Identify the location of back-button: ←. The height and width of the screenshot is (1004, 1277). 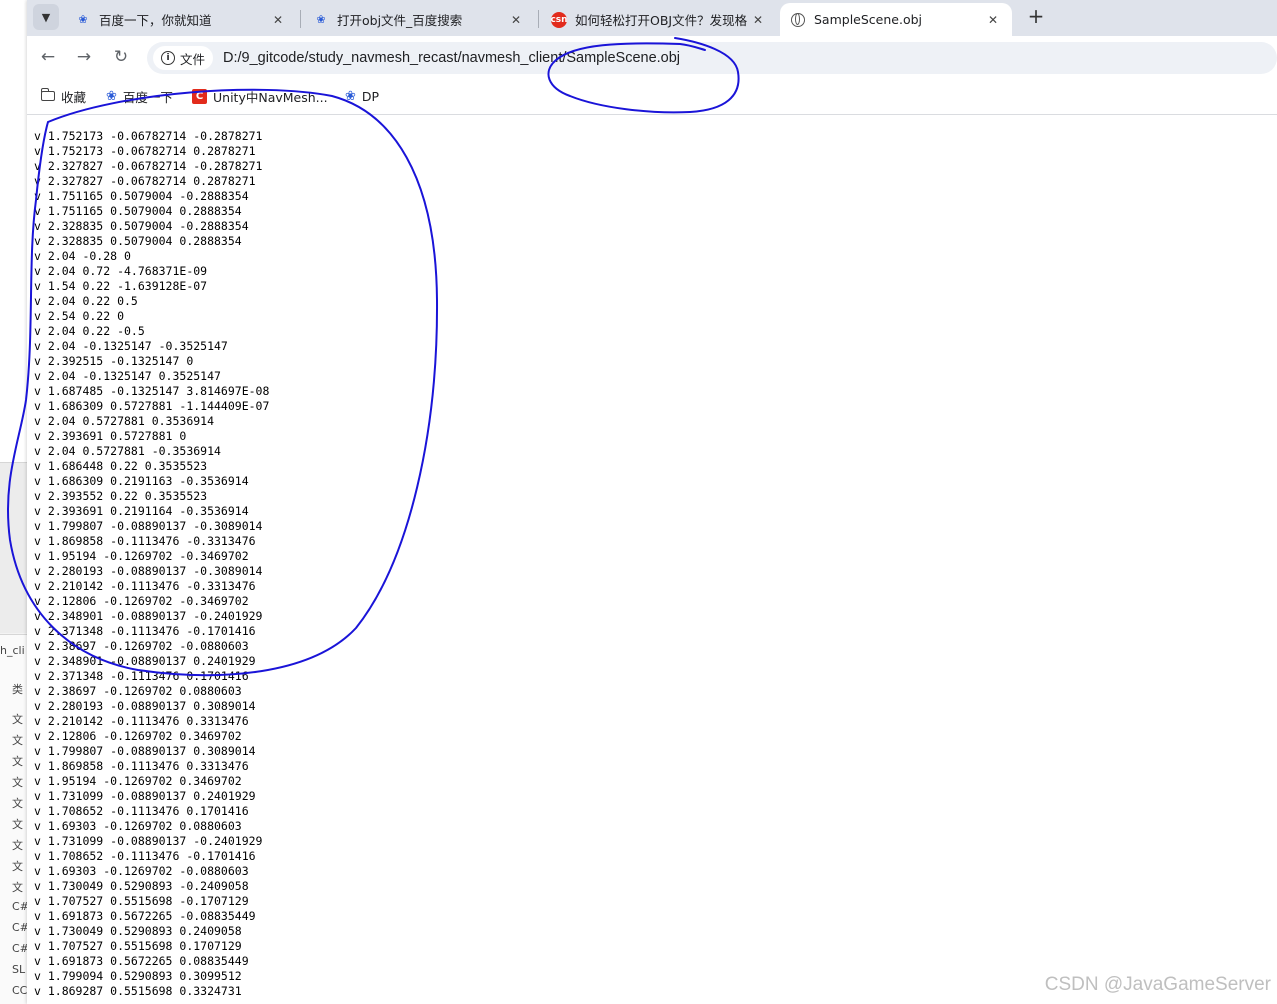
(48, 57).